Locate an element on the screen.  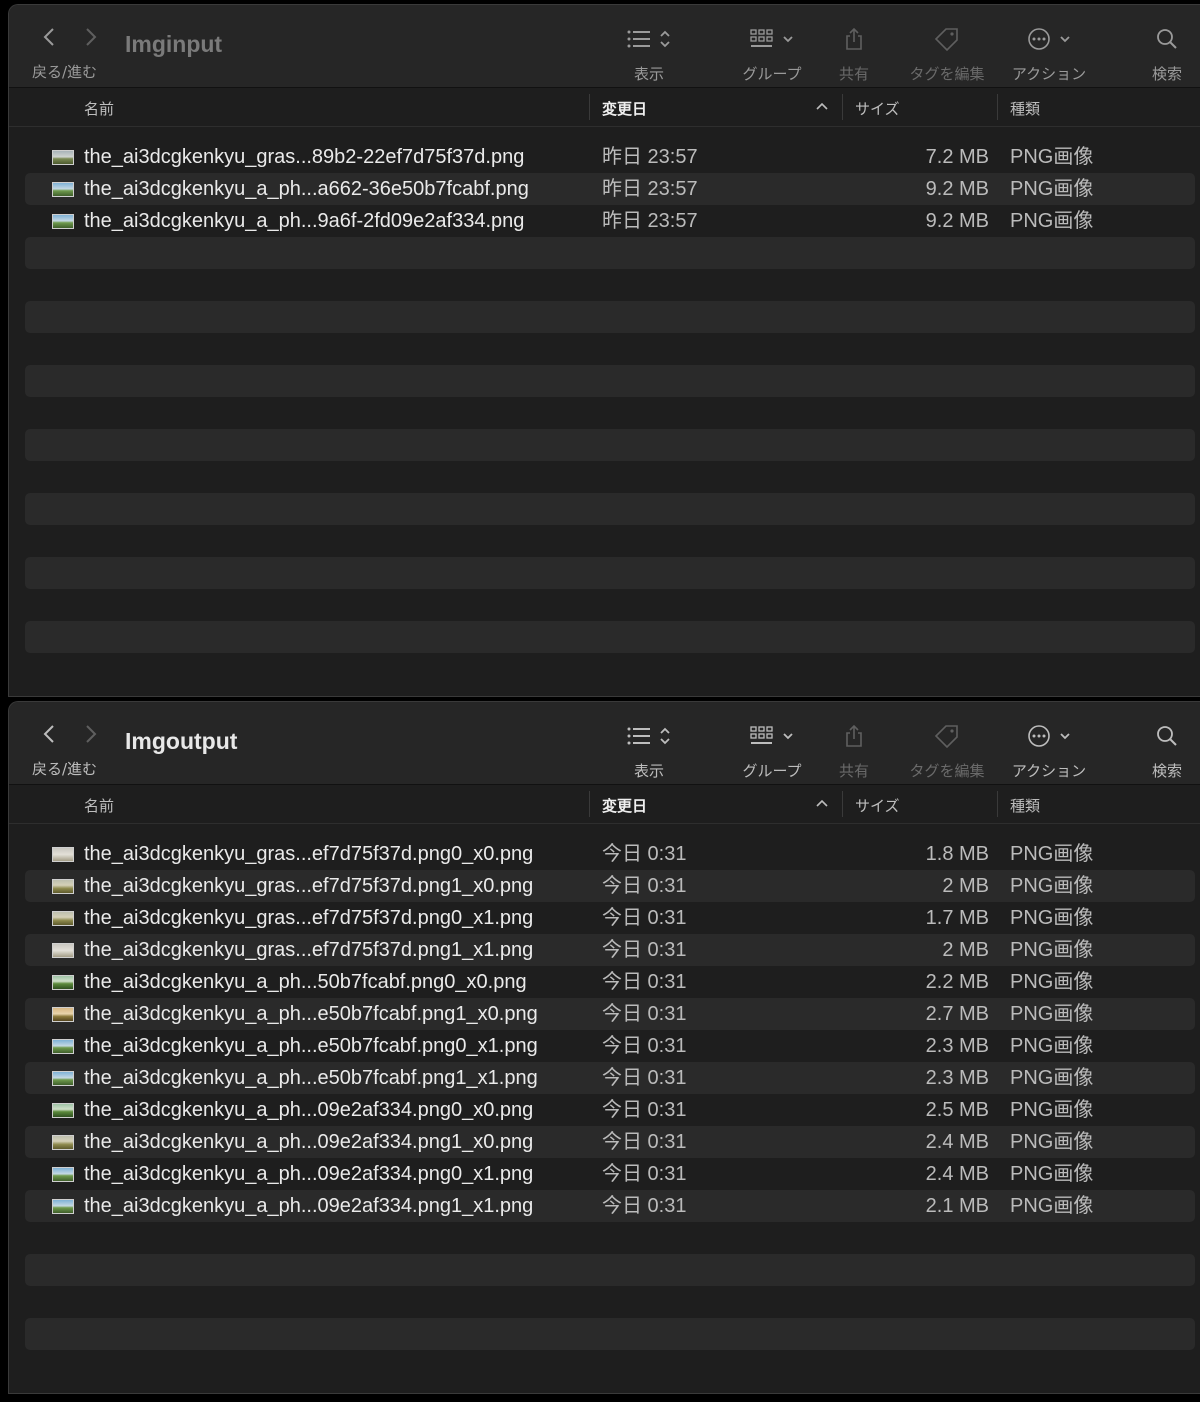
list-view-icon is located at coordinates (638, 39).